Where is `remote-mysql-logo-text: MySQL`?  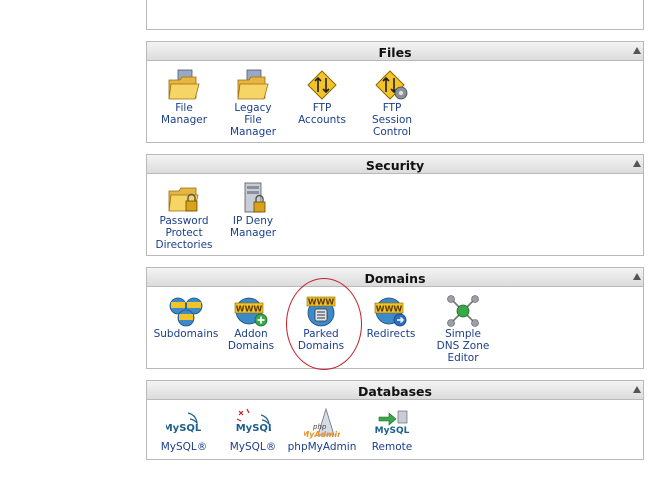 remote-mysql-logo-text: MySQL is located at coordinates (392, 431).